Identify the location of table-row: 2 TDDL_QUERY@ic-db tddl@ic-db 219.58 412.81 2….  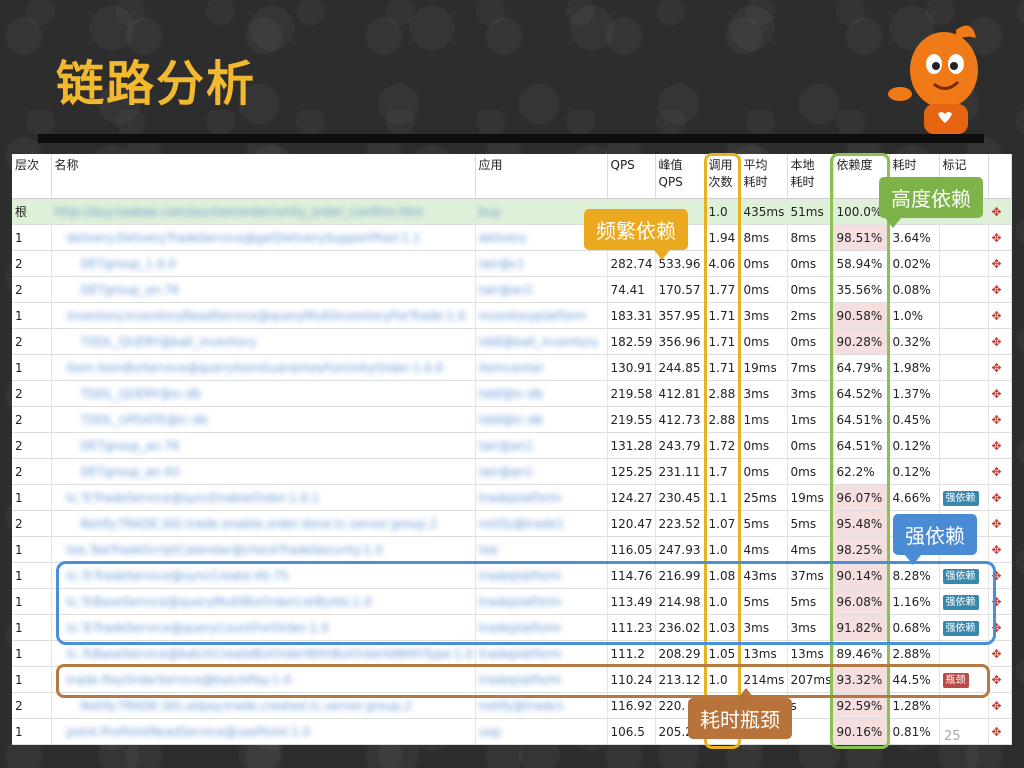
(512, 393).